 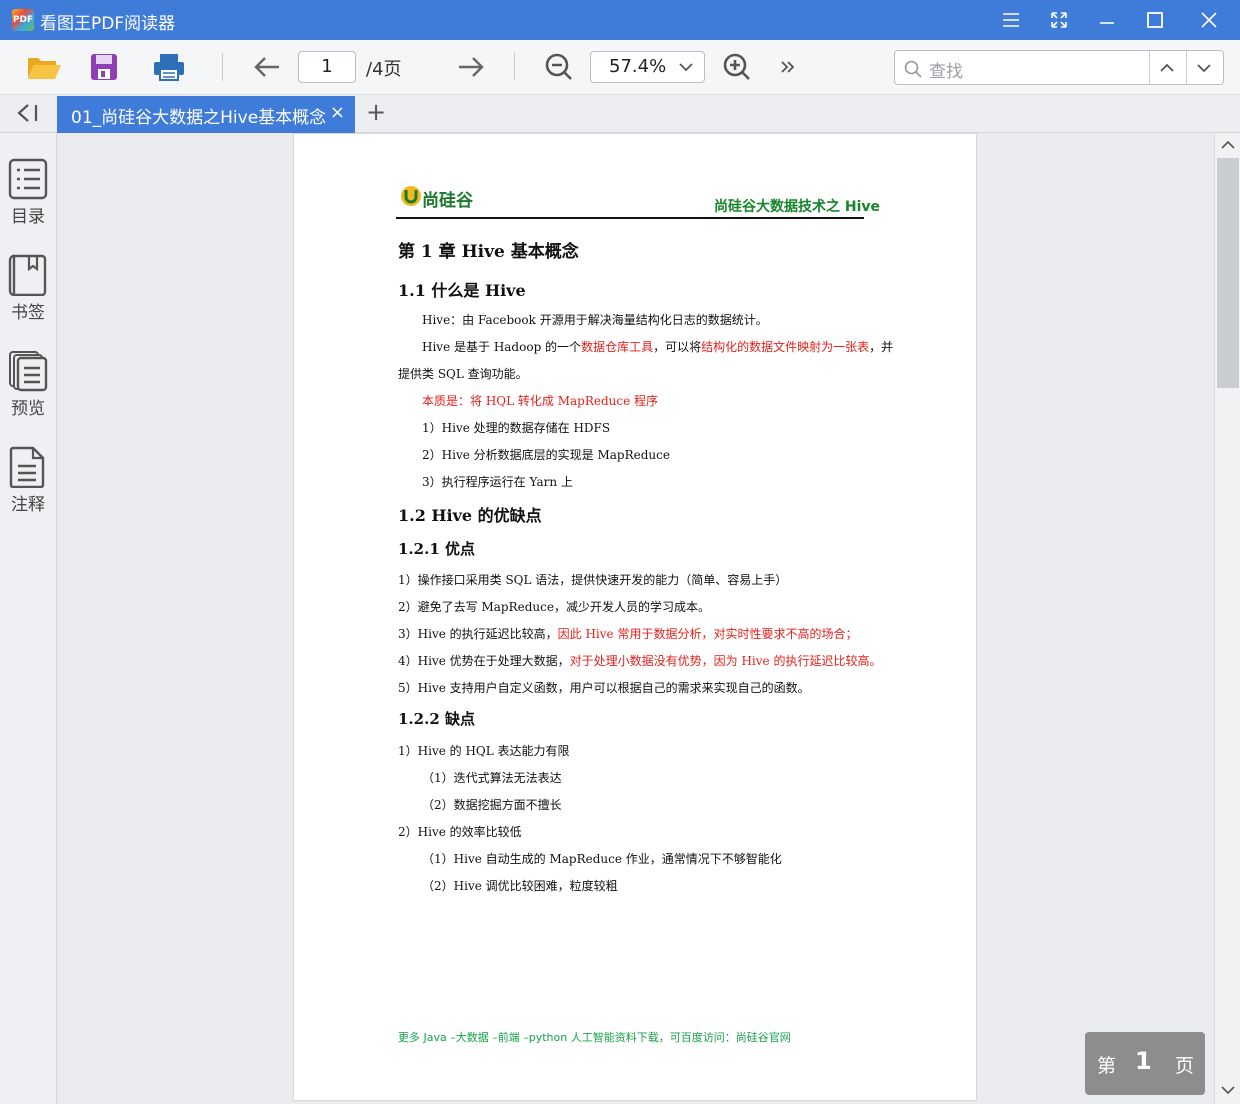 What do you see at coordinates (478, 634) in the screenshot?
I see `text-run: 3）Hive 的执行延迟比较高，` at bounding box center [478, 634].